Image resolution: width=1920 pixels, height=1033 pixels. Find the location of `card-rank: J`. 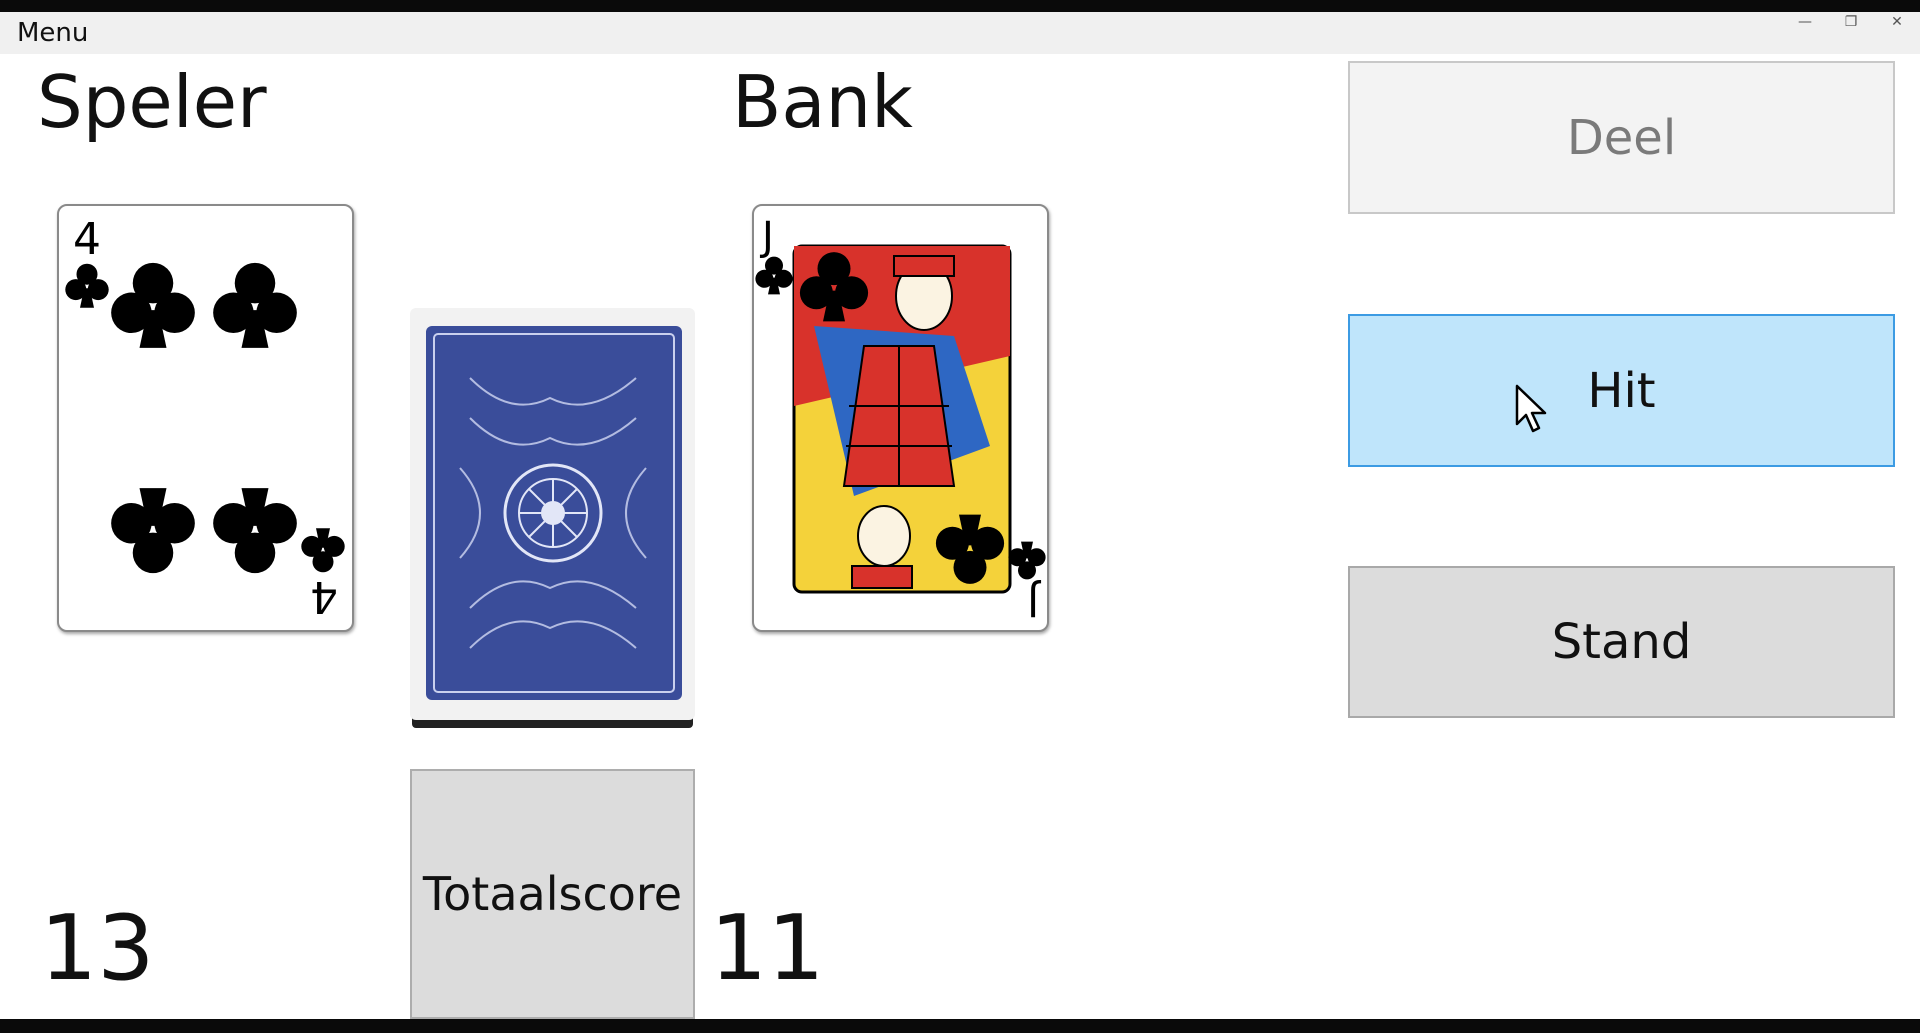

card-rank: J is located at coordinates (766, 237).